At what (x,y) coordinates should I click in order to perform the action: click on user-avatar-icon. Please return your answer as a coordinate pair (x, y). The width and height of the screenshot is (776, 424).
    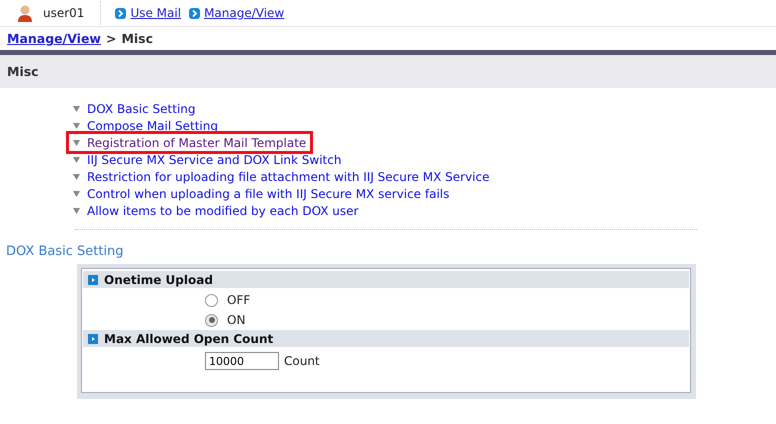
    Looking at the image, I should click on (25, 13).